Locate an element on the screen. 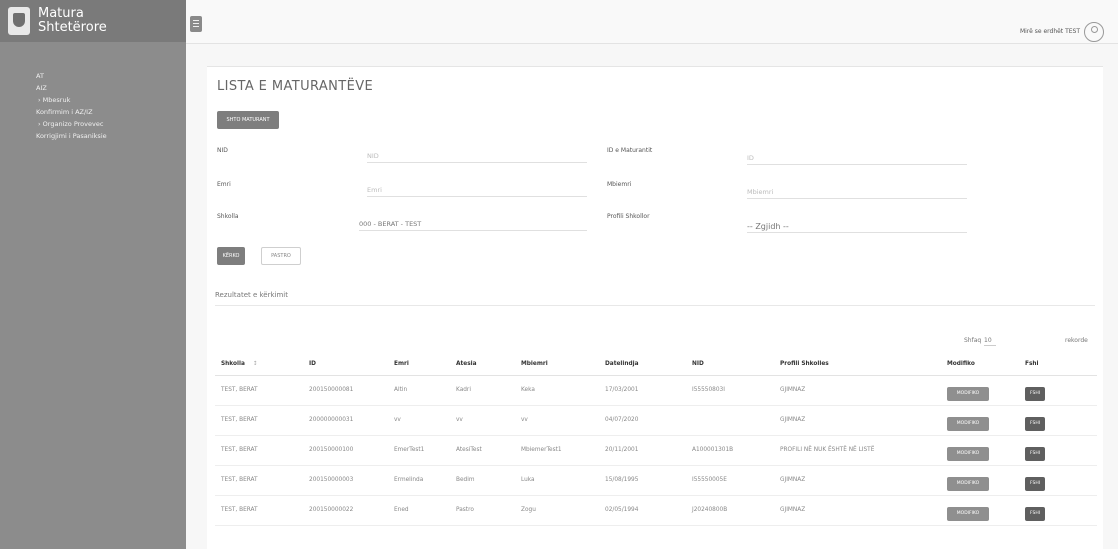  col-id: ID is located at coordinates (345, 364).